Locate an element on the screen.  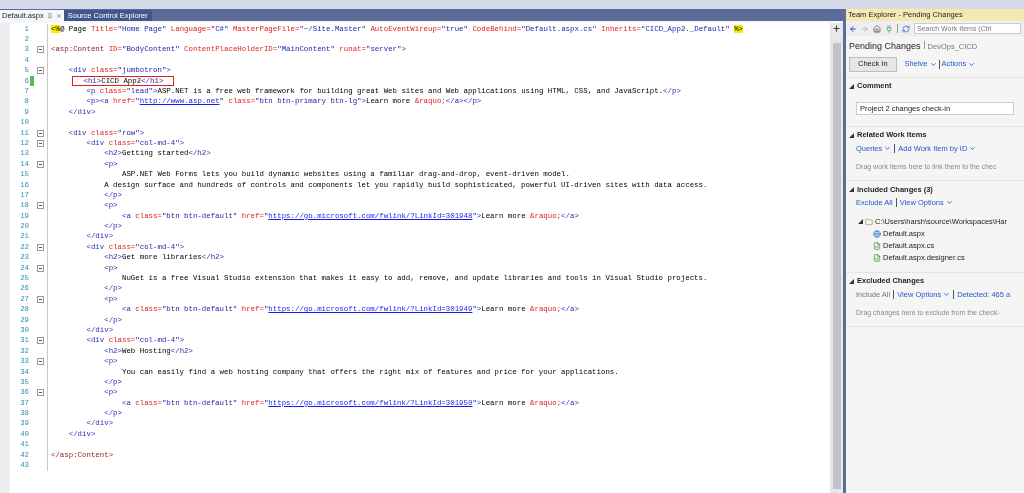
scroll-thumb is located at coordinates (836, 266).